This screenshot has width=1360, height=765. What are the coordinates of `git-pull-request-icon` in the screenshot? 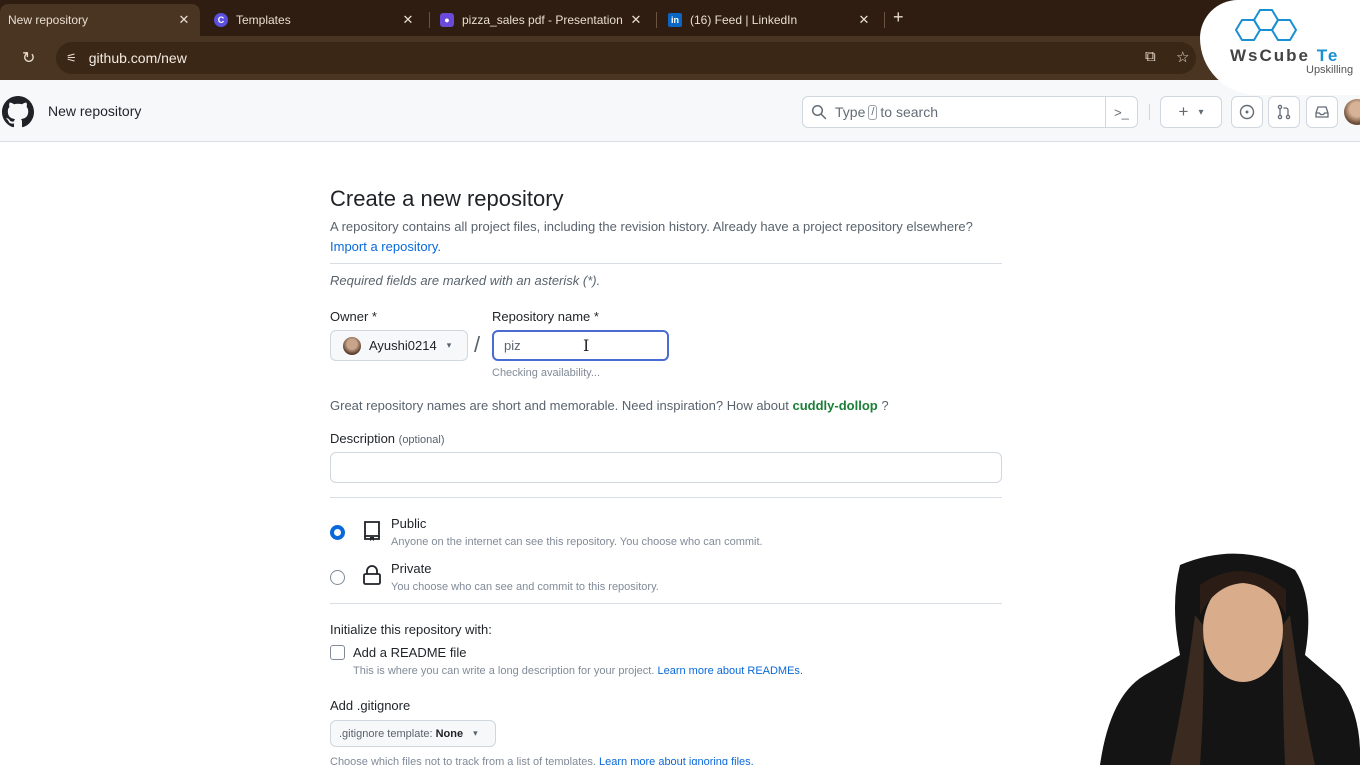 It's located at (1284, 112).